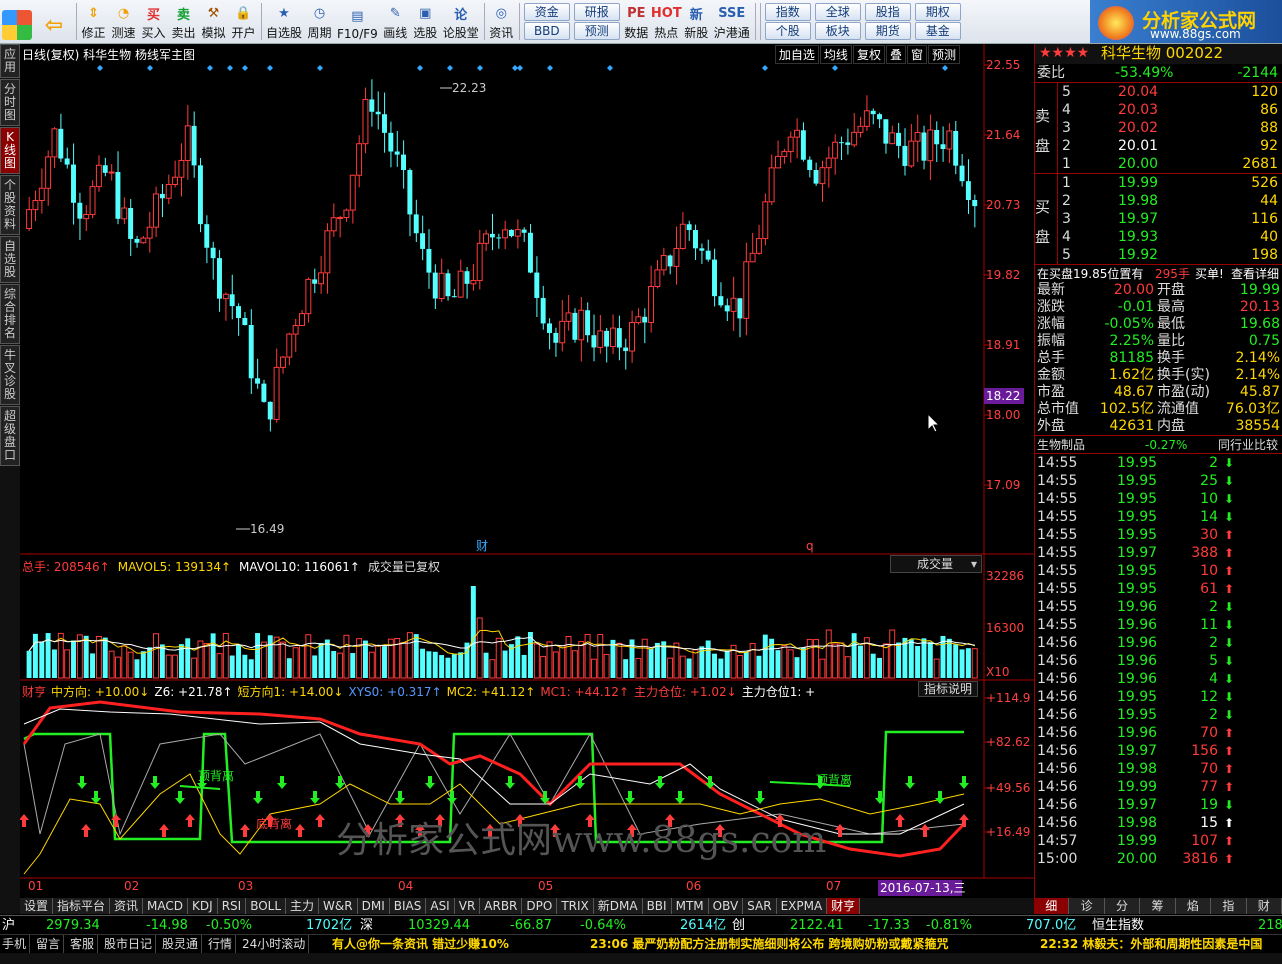 The width and height of the screenshot is (1282, 964). Describe the element at coordinates (10, 205) in the screenshot. I see `sidebar-tab: 个股资料` at that location.